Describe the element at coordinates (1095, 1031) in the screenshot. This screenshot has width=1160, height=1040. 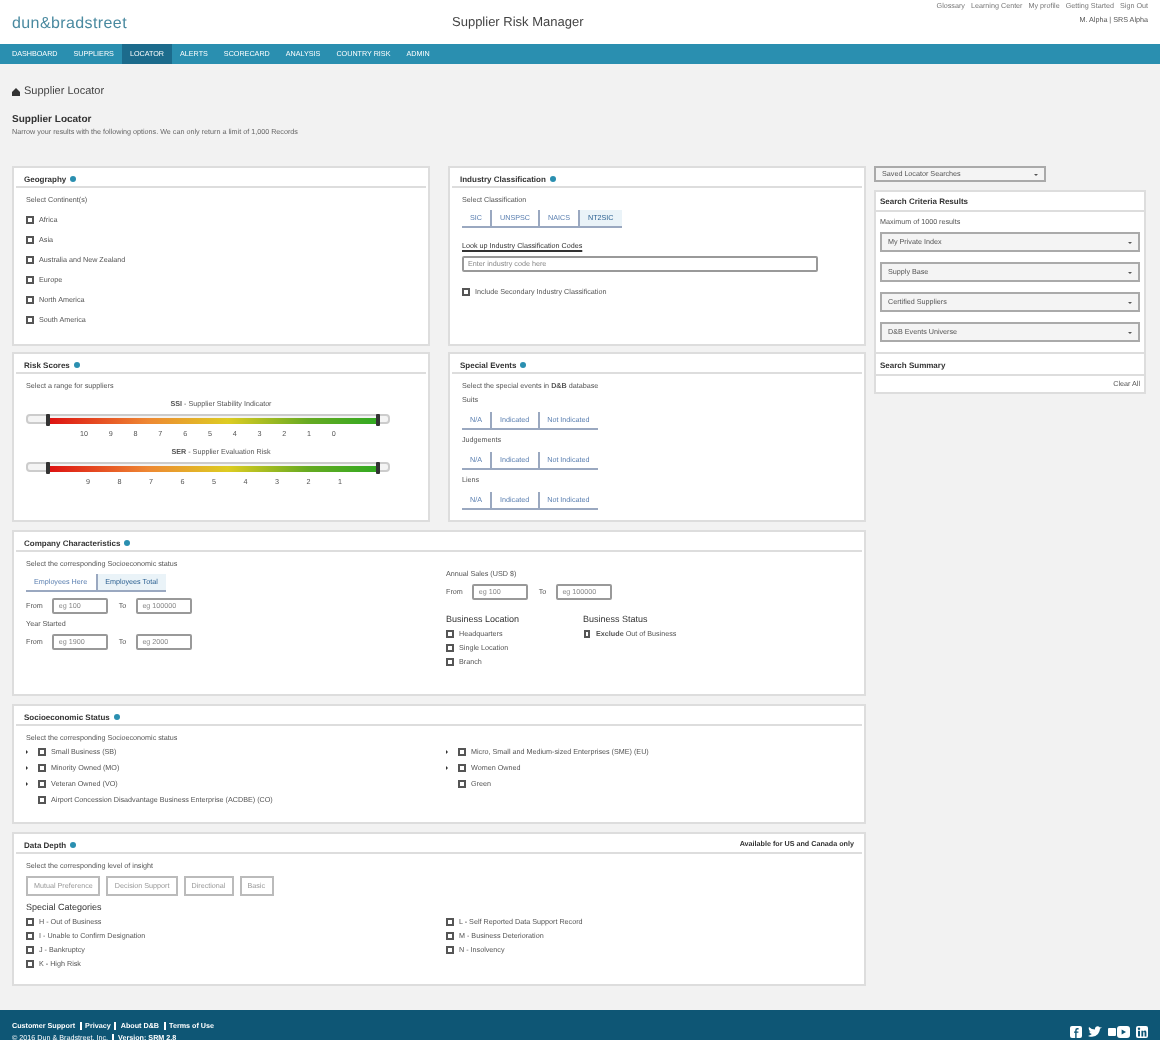
I see `twitter-icon` at that location.